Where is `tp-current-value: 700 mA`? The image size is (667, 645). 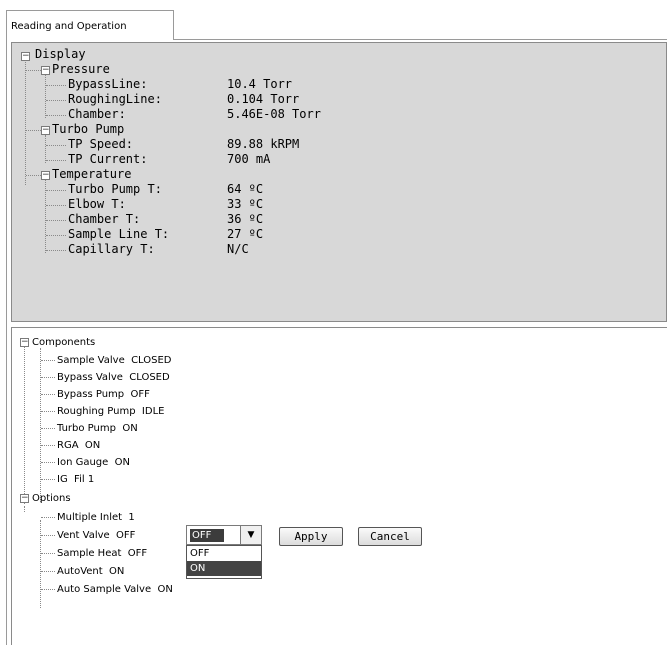 tp-current-value: 700 mA is located at coordinates (249, 159).